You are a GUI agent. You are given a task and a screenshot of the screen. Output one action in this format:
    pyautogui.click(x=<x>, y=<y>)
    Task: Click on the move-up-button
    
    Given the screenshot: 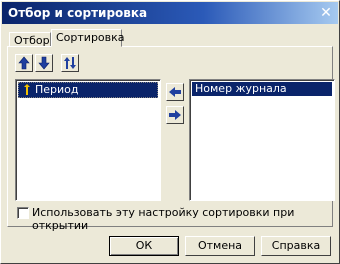 What is the action you would take?
    pyautogui.click(x=24, y=63)
    